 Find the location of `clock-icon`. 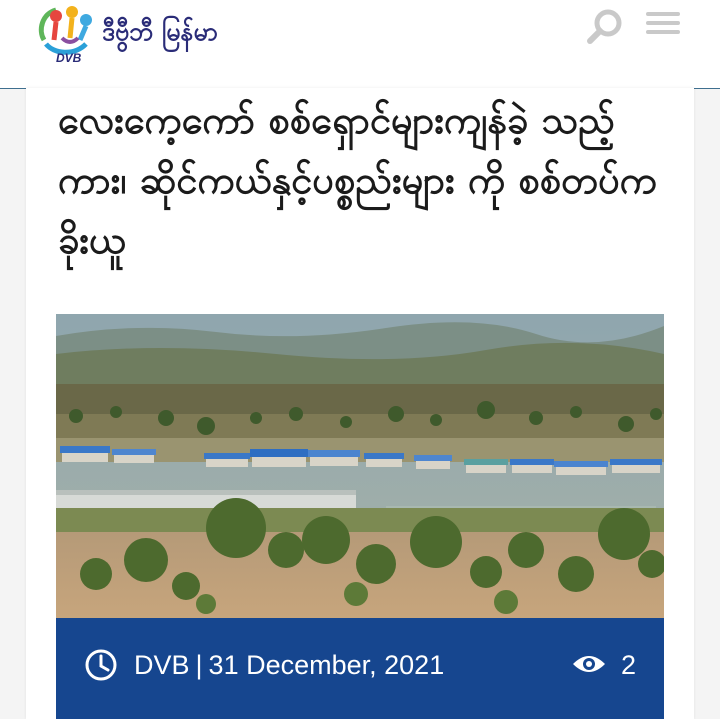

clock-icon is located at coordinates (101, 665).